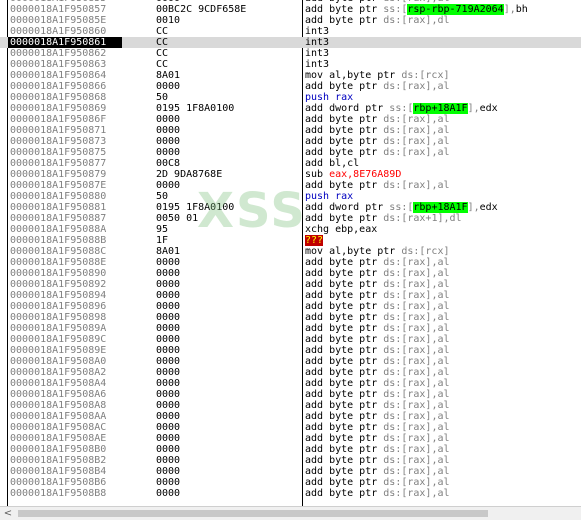  What do you see at coordinates (441, 97) in the screenshot?
I see `instruction-cell: push rax` at bounding box center [441, 97].